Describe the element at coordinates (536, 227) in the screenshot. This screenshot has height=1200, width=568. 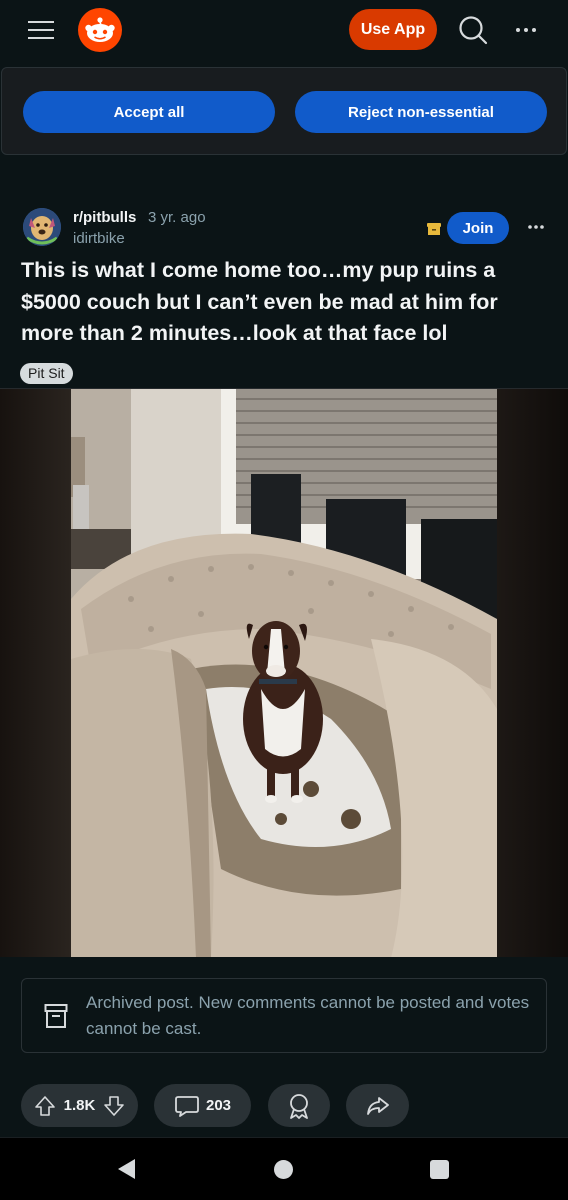
I see `post-more-options-icon` at that location.